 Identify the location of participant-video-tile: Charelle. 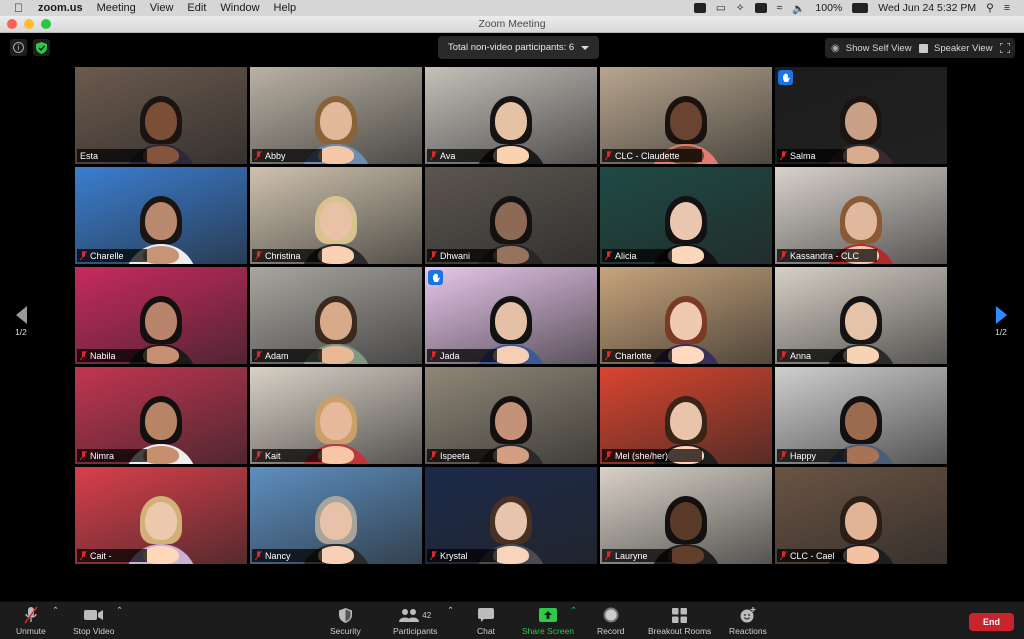
(161, 215).